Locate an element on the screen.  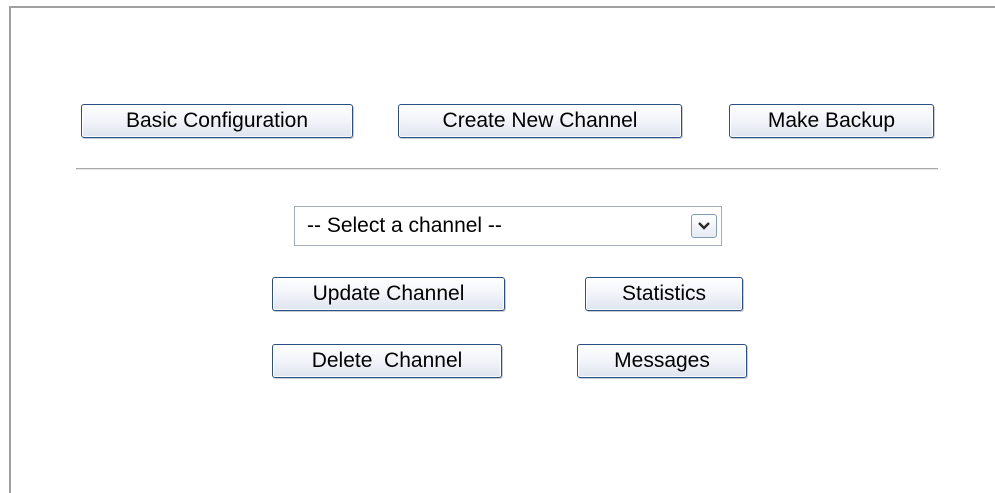
channel-select: -- Select a channel -- is located at coordinates (508, 226).